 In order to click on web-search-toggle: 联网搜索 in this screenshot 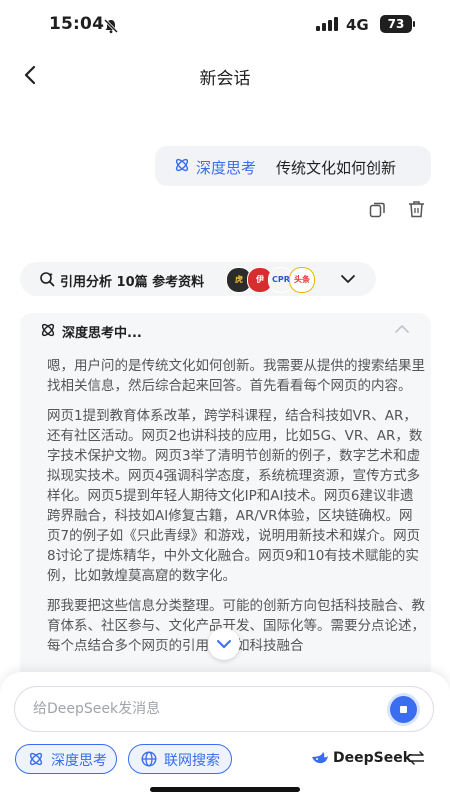, I will do `click(180, 759)`.